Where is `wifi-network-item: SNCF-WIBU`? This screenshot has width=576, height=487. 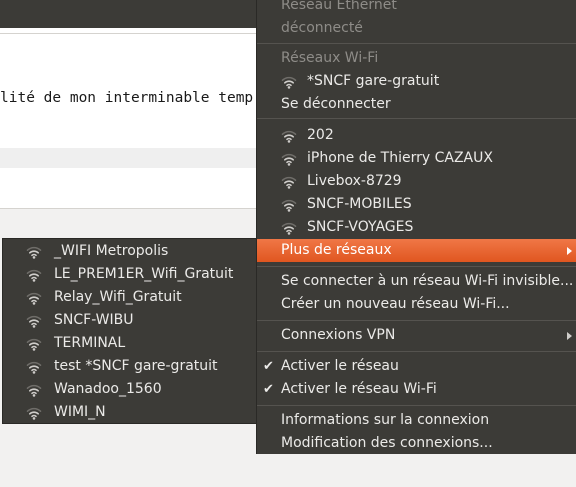 wifi-network-item: SNCF-WIBU is located at coordinates (129, 320).